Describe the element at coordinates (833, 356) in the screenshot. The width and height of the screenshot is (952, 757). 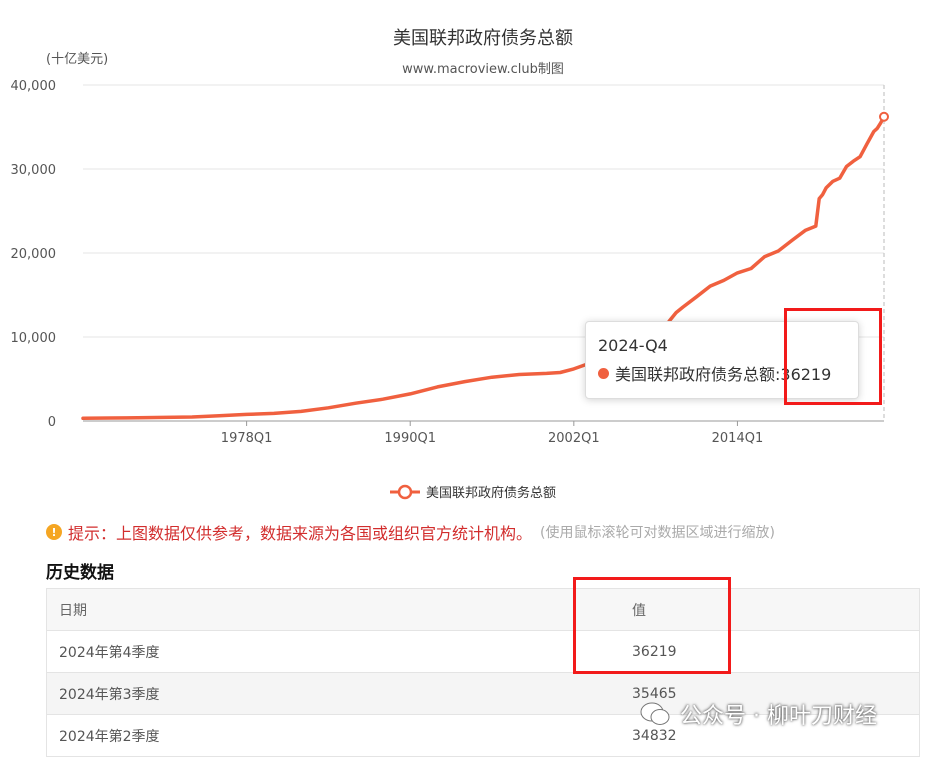
I see `highlight-box-chart` at that location.